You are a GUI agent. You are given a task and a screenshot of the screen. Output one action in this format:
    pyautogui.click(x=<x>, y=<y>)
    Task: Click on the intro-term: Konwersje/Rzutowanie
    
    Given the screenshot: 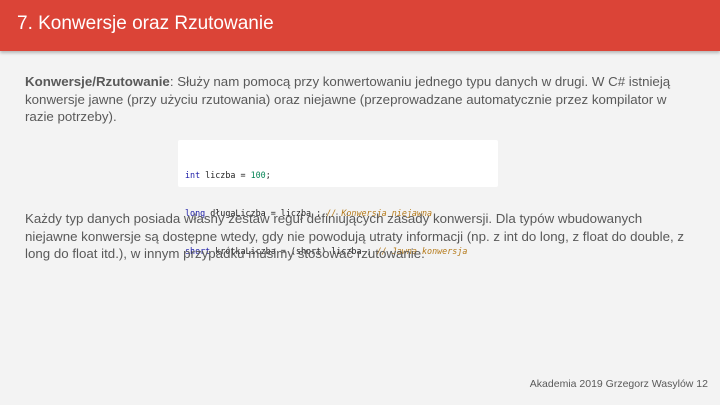 What is the action you would take?
    pyautogui.click(x=97, y=81)
    